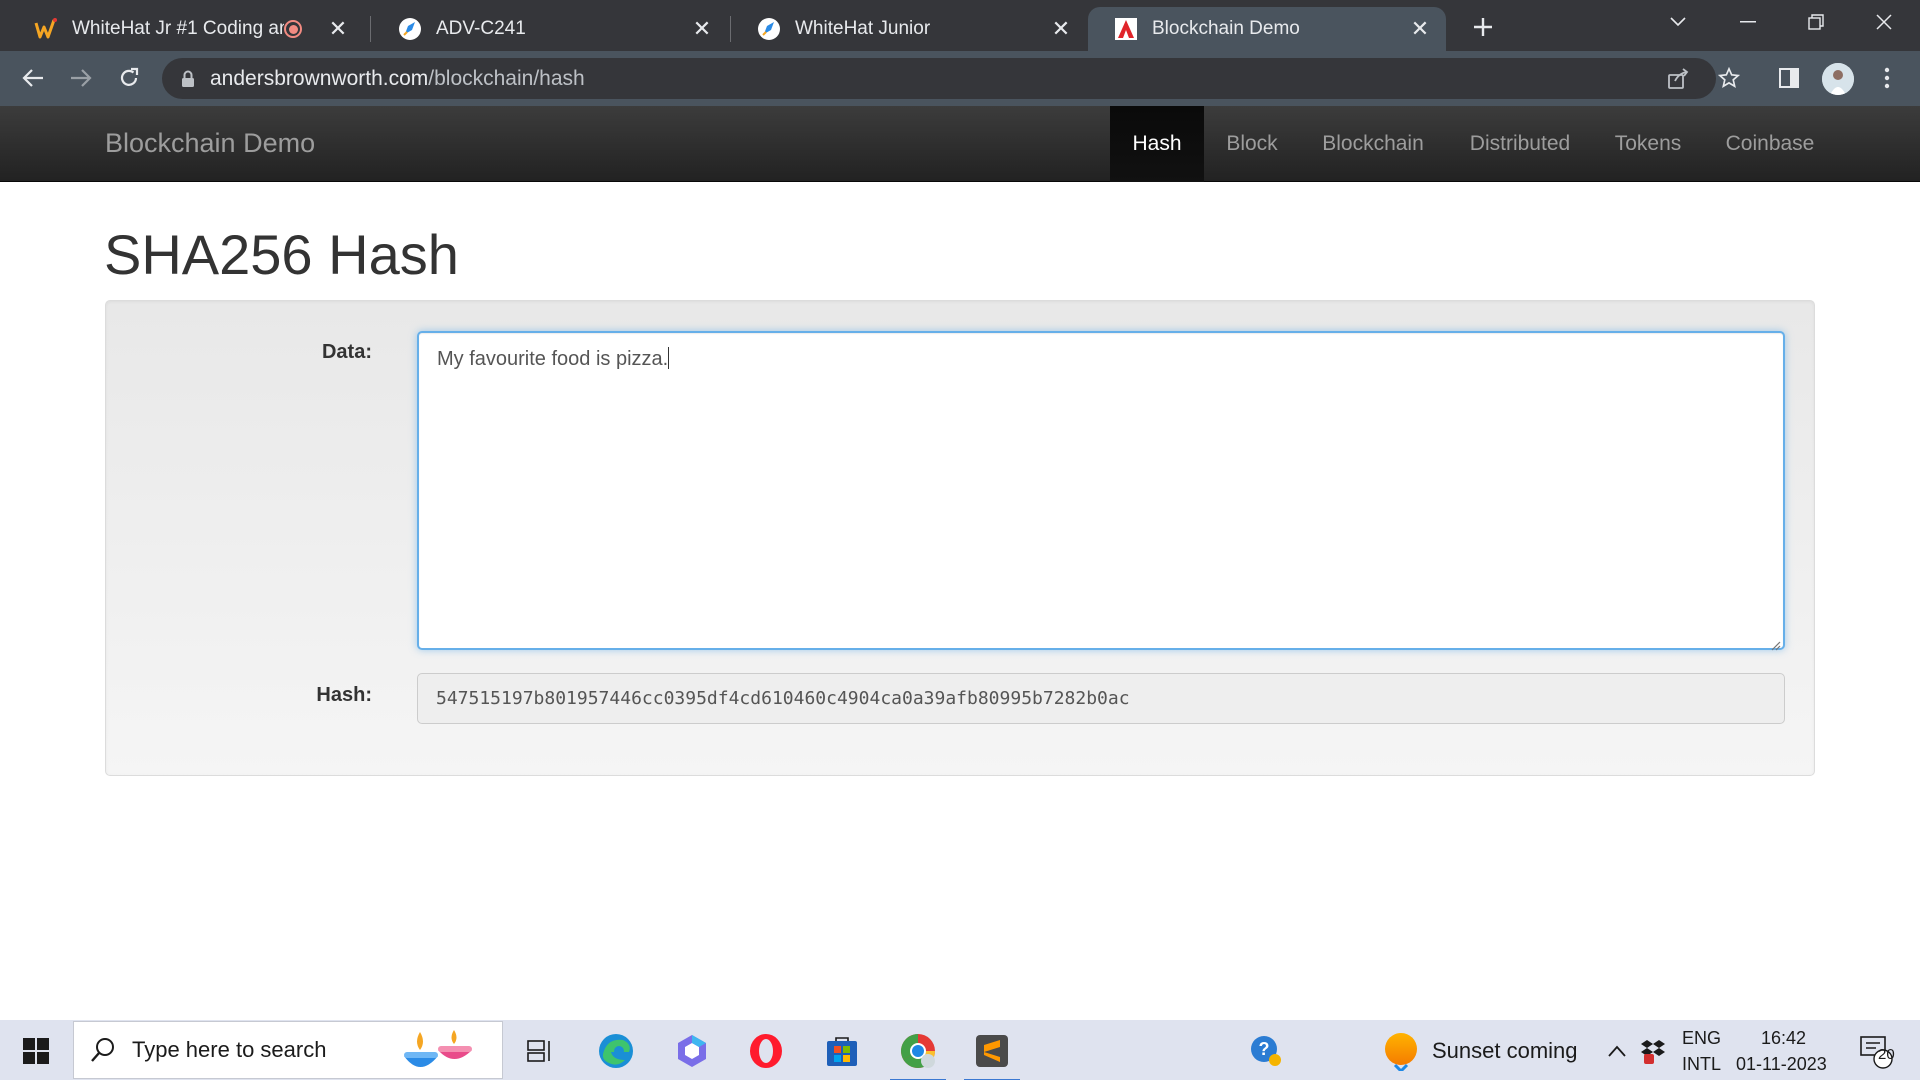 This screenshot has height=1080, width=1920. I want to click on nav-coinbase: Coinbase, so click(1770, 144).